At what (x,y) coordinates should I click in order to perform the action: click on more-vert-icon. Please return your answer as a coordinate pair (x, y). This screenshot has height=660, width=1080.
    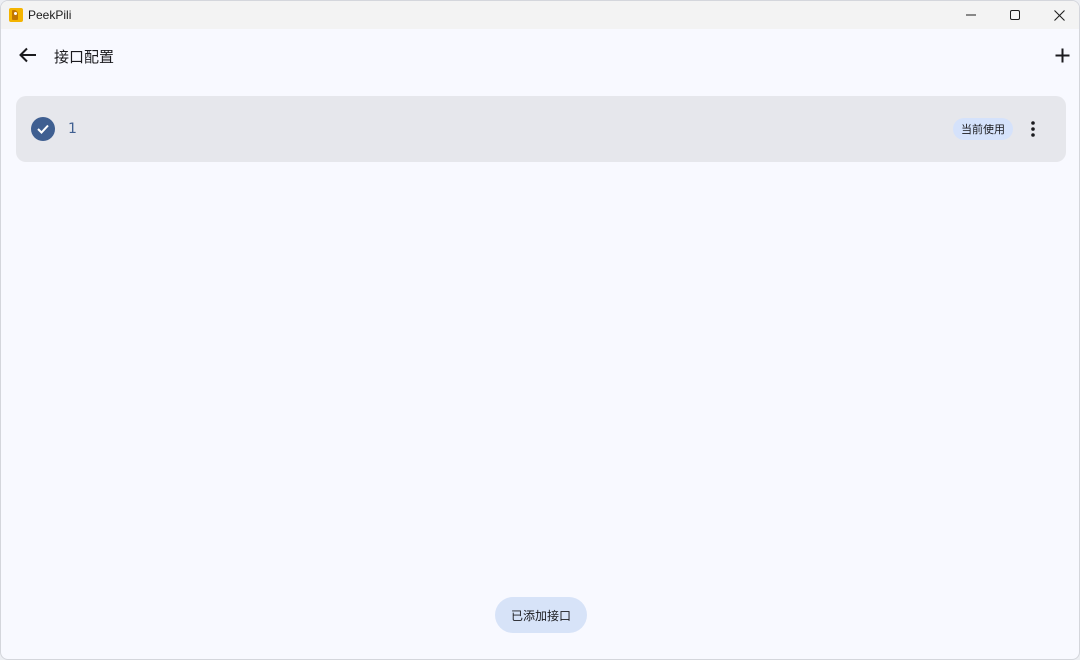
    Looking at the image, I should click on (1033, 129).